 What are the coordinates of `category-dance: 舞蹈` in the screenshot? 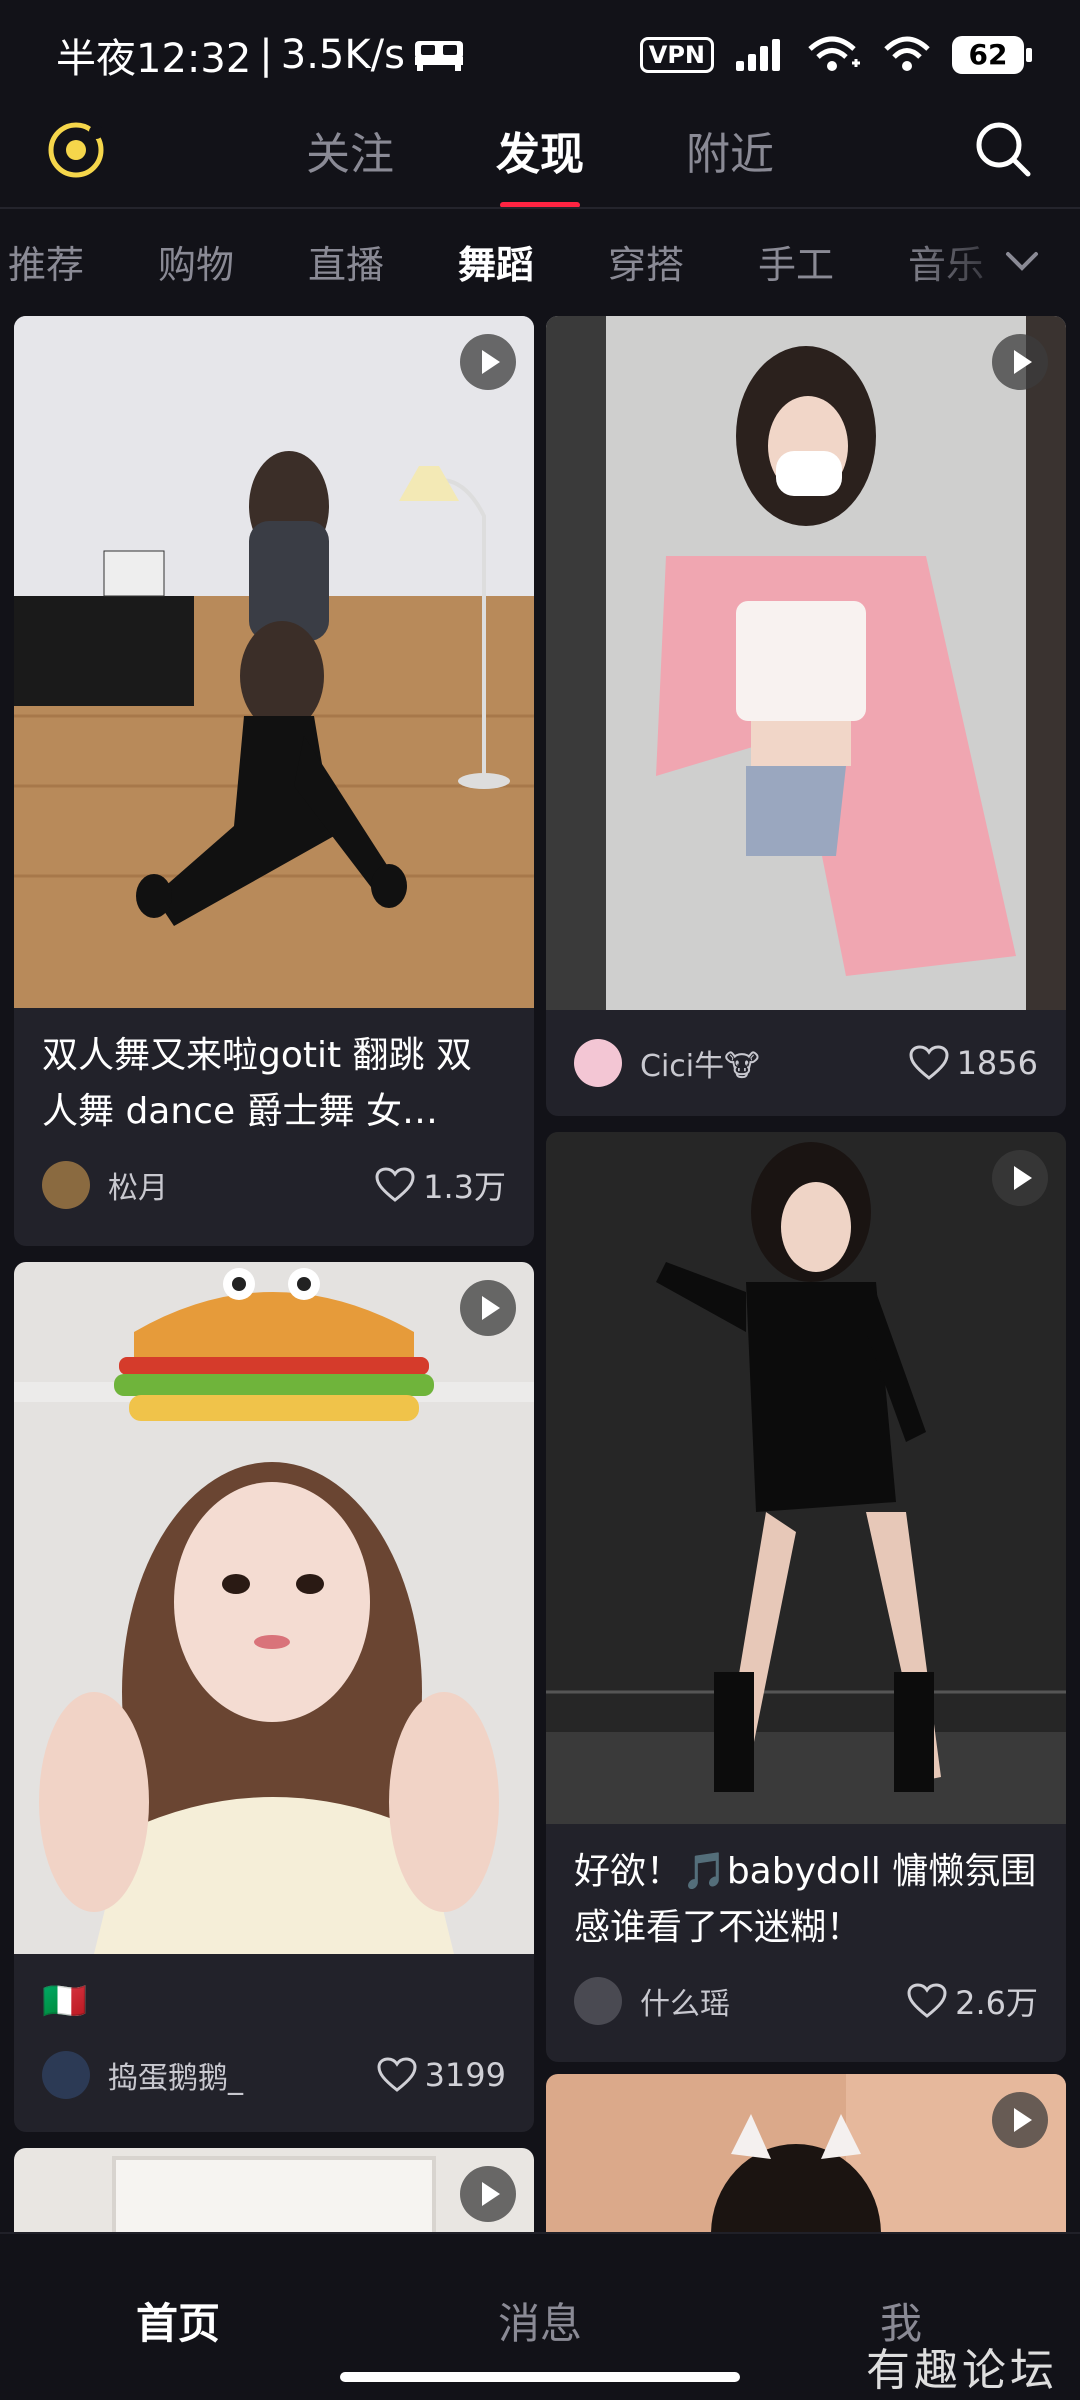 It's located at (496, 261).